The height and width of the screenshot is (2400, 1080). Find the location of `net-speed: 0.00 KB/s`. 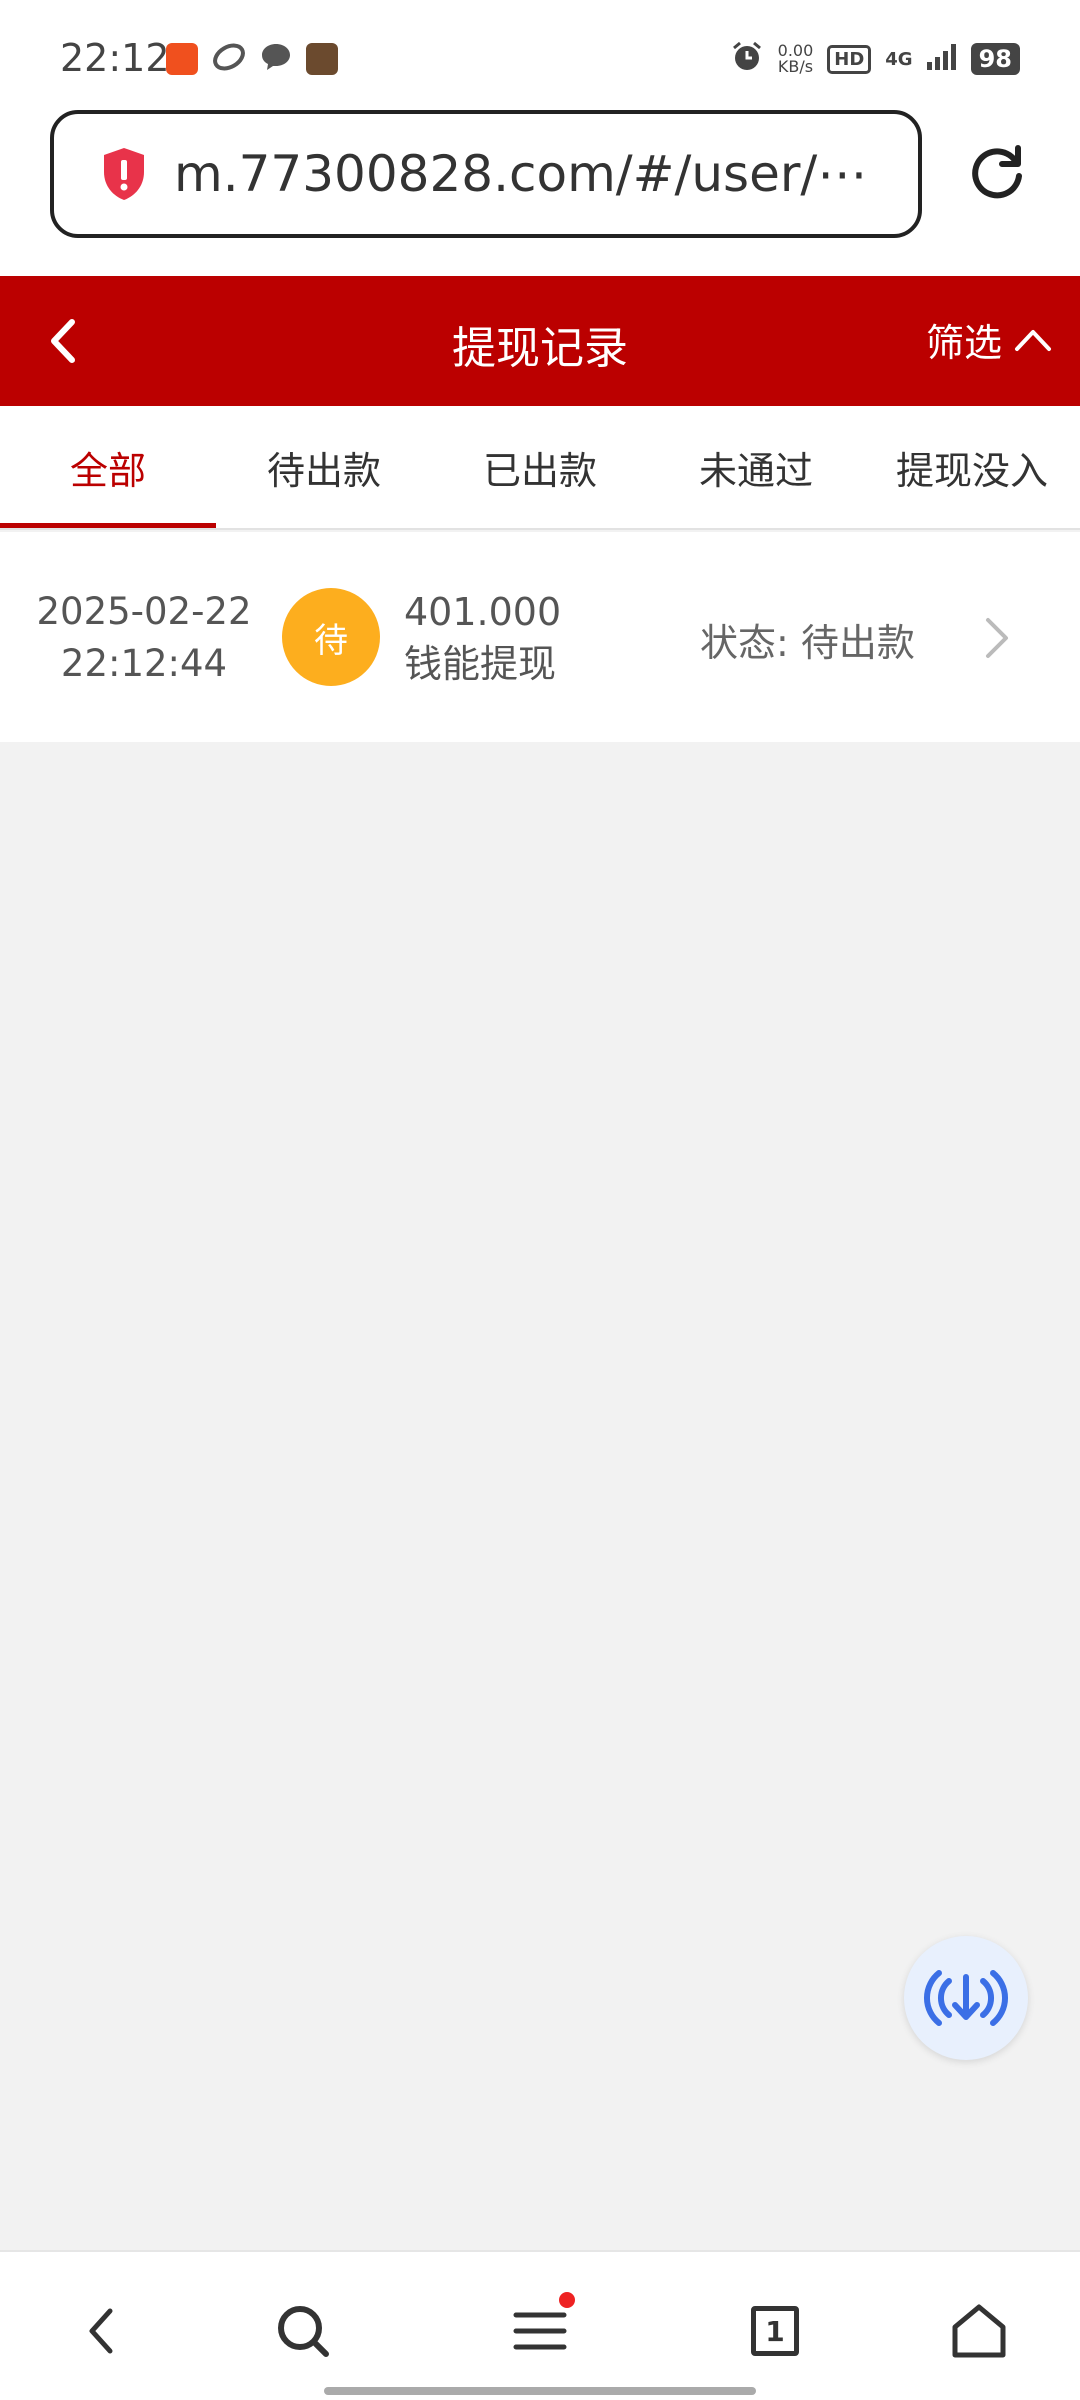

net-speed: 0.00 KB/s is located at coordinates (796, 59).